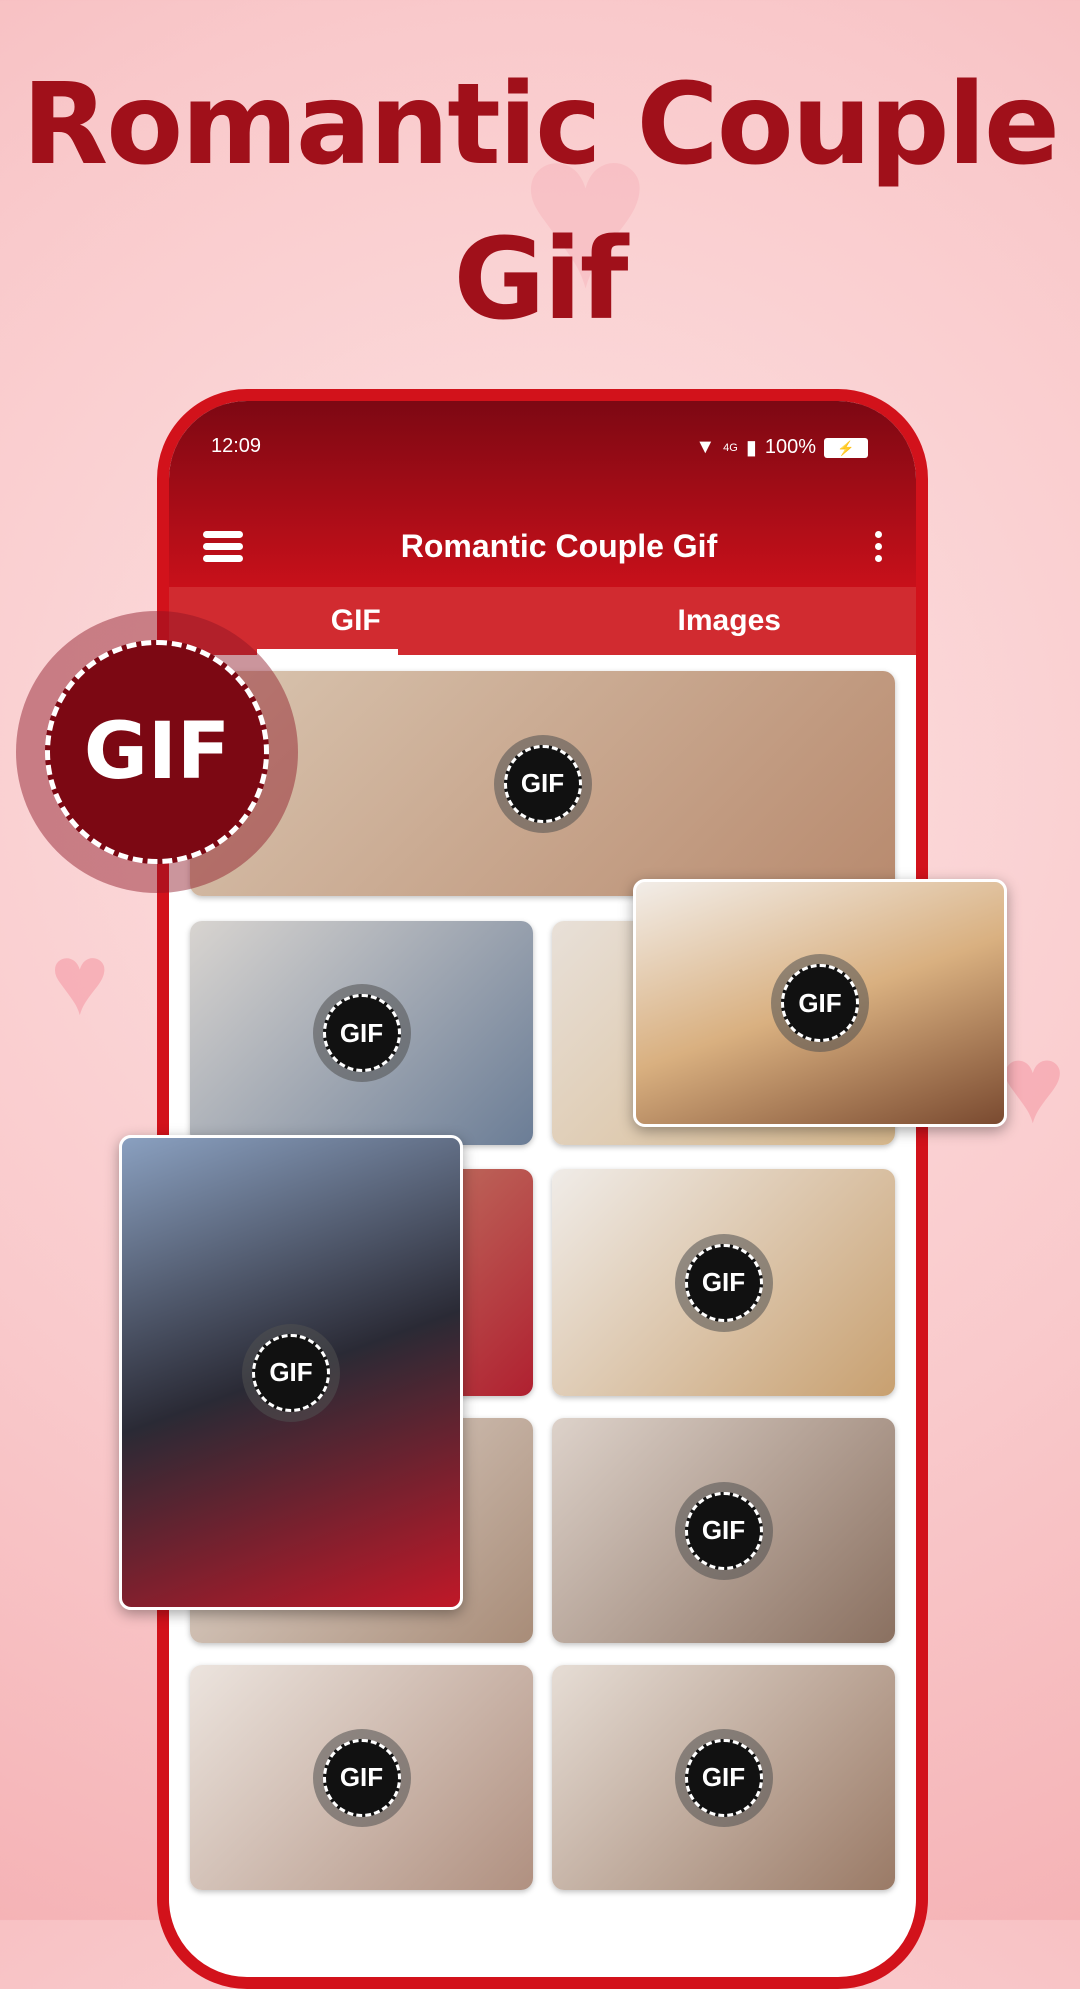 The width and height of the screenshot is (1080, 1989). I want to click on status-bar: 12:09 ▼ 4G ▮ 100% ⚡, so click(539, 447).